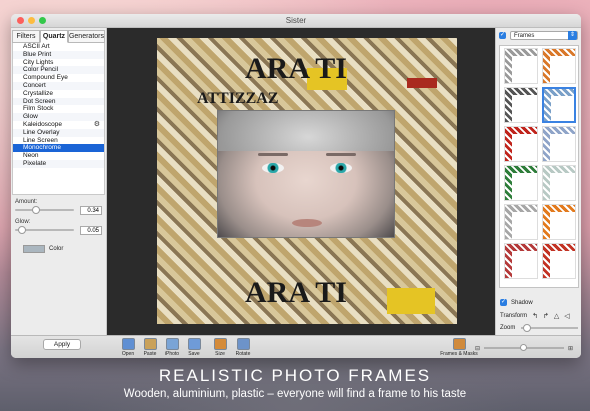 This screenshot has width=590, height=411. What do you see at coordinates (556, 316) in the screenshot?
I see `flip-vertical-icon: △` at bounding box center [556, 316].